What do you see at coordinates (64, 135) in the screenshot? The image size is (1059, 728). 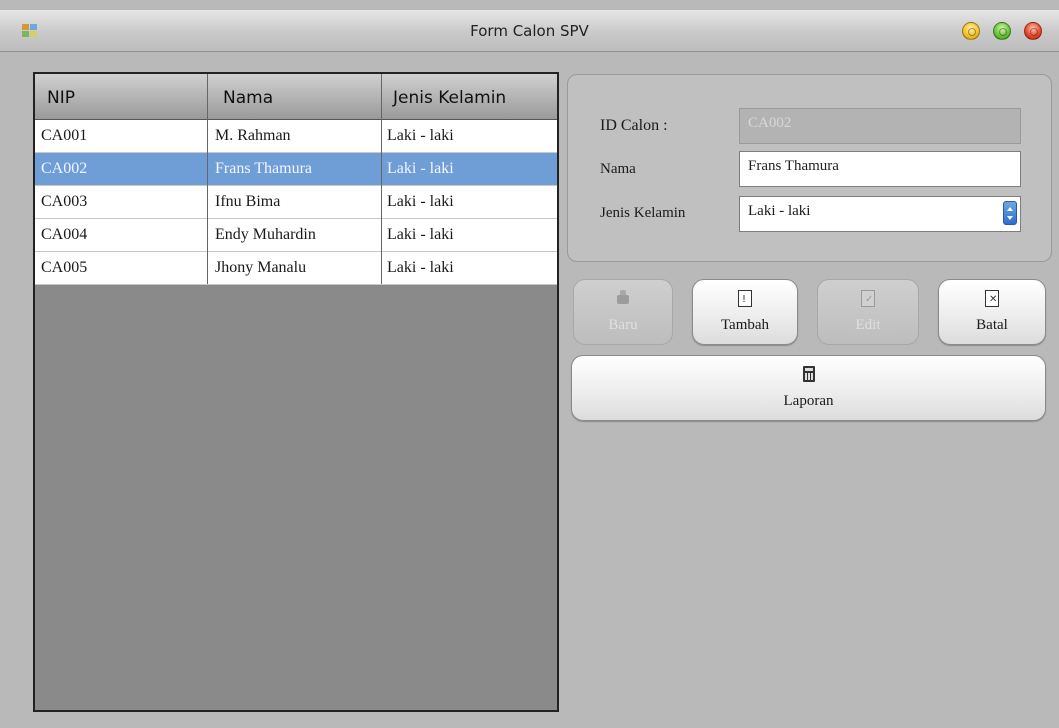 I see `cell-nip: CA001` at bounding box center [64, 135].